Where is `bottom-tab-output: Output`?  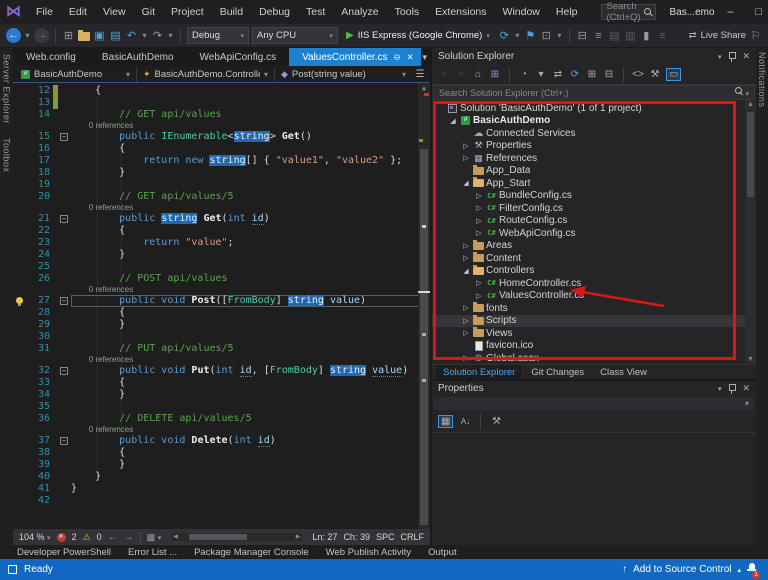
bottom-tab-output: Output is located at coordinates (442, 552).